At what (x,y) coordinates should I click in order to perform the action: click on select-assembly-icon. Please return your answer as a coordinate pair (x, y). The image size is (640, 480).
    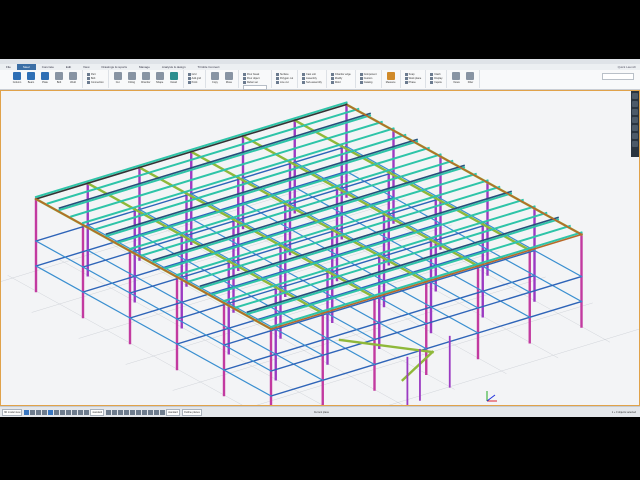
    Looking at the image, I should click on (87, 412).